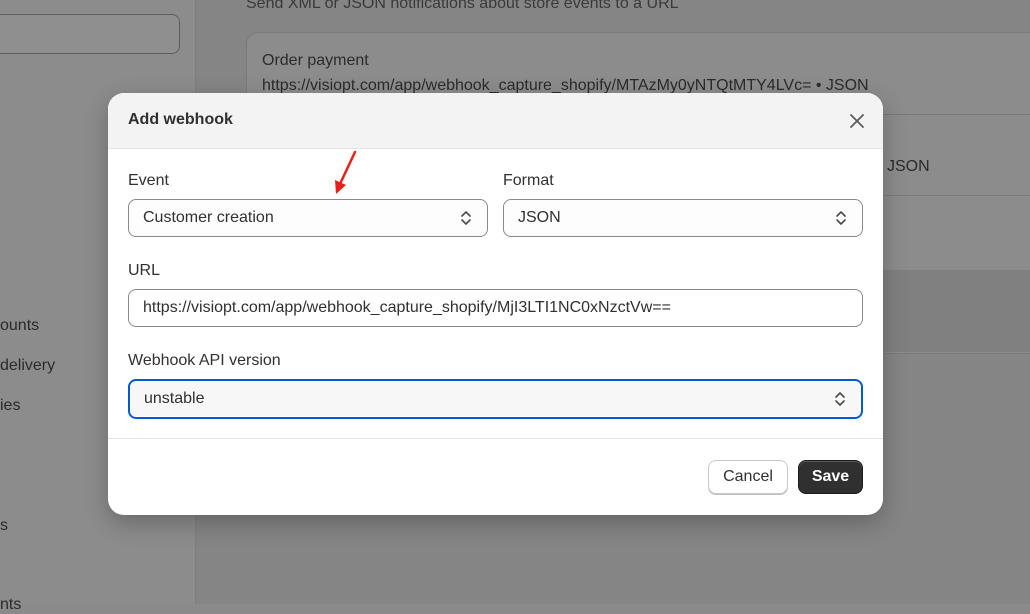 This screenshot has height=614, width=1030. Describe the element at coordinates (148, 180) in the screenshot. I see `event-label: Event` at that location.